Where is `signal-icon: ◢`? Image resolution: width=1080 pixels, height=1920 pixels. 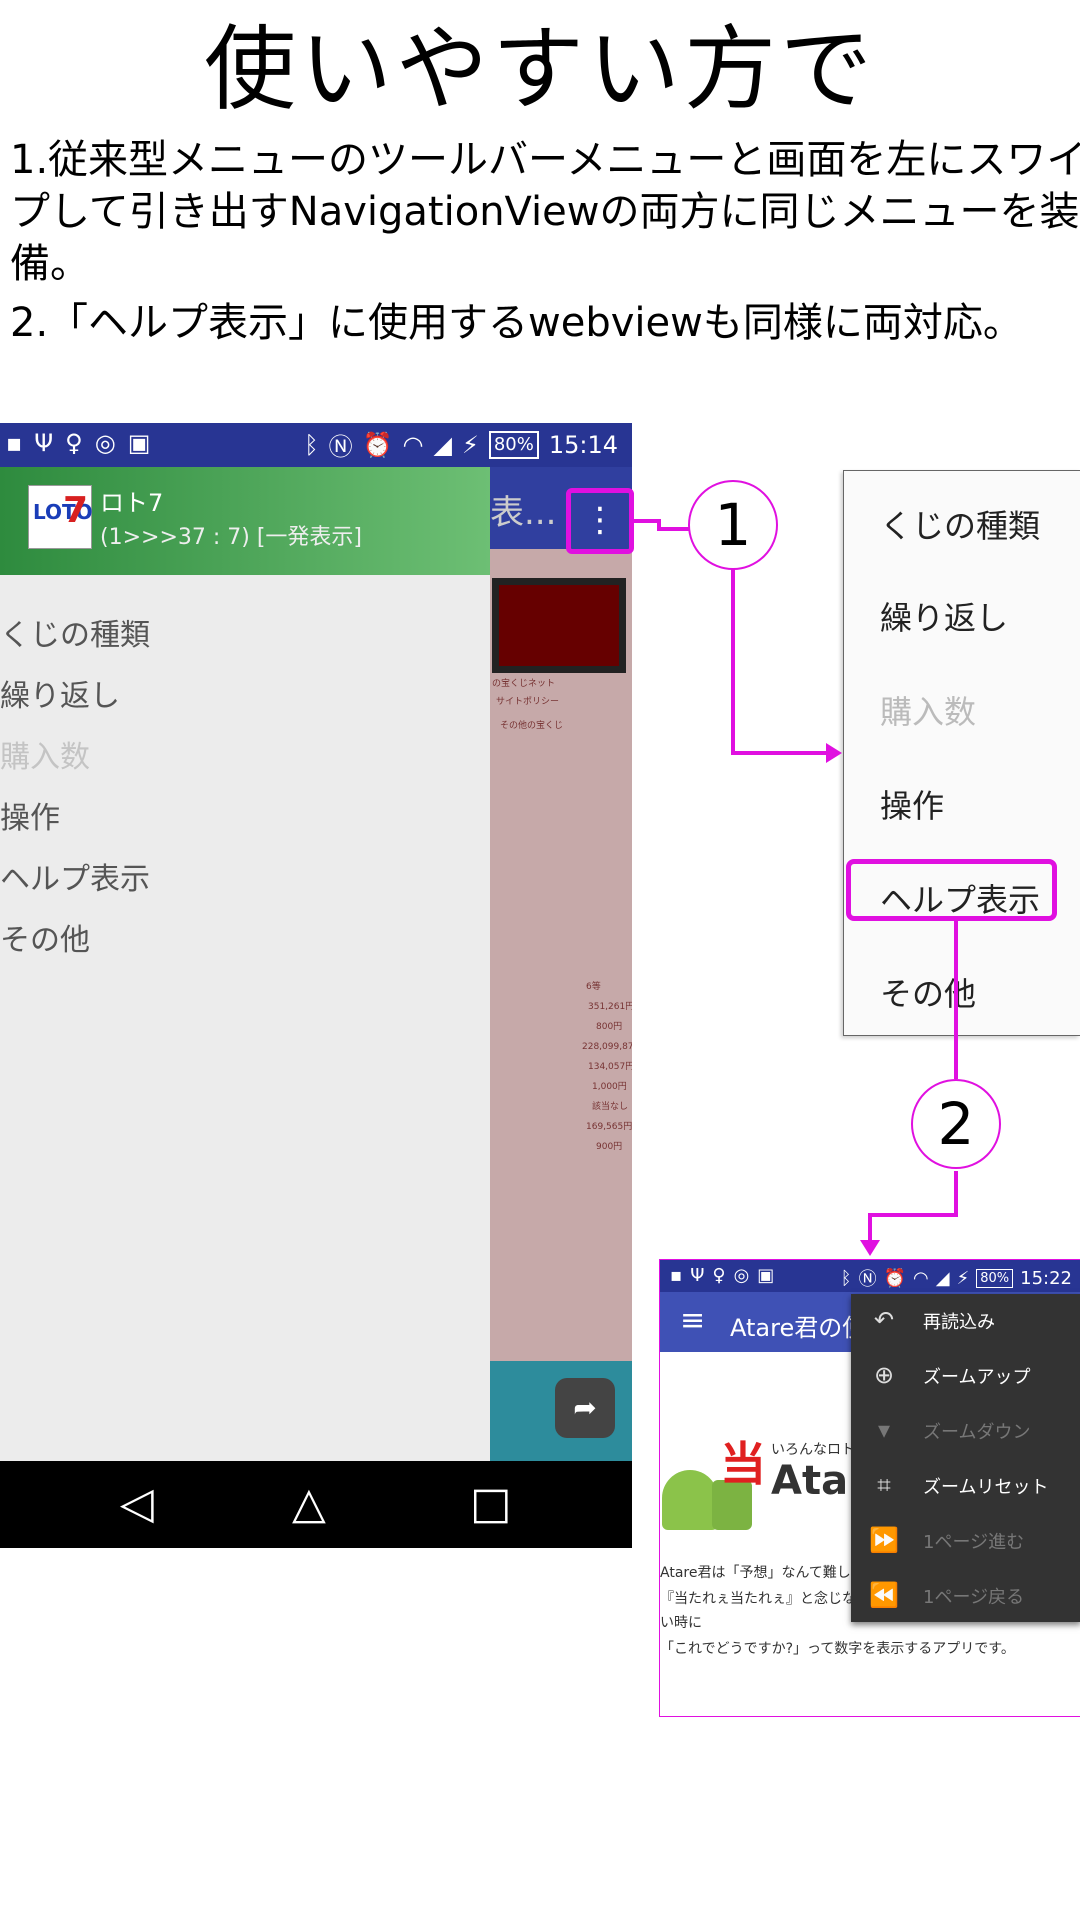 signal-icon: ◢ is located at coordinates (942, 1278).